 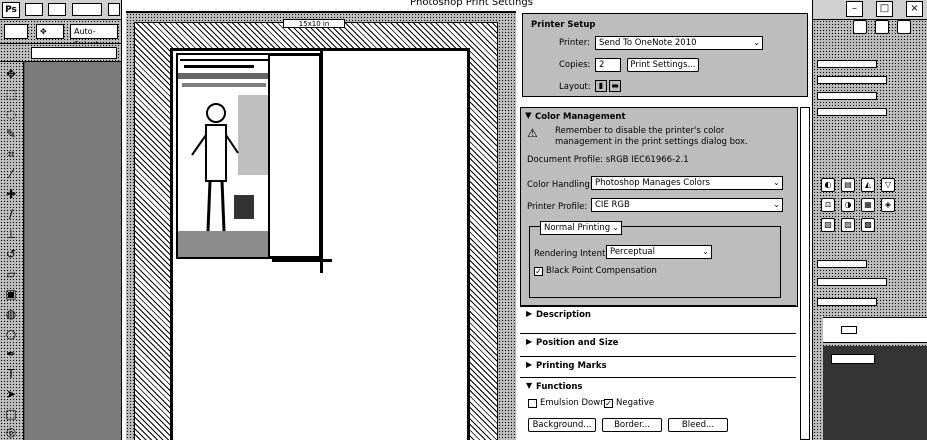 What do you see at coordinates (659, 252) in the screenshot?
I see `rendering-intent-select: Perceptual ⌄` at bounding box center [659, 252].